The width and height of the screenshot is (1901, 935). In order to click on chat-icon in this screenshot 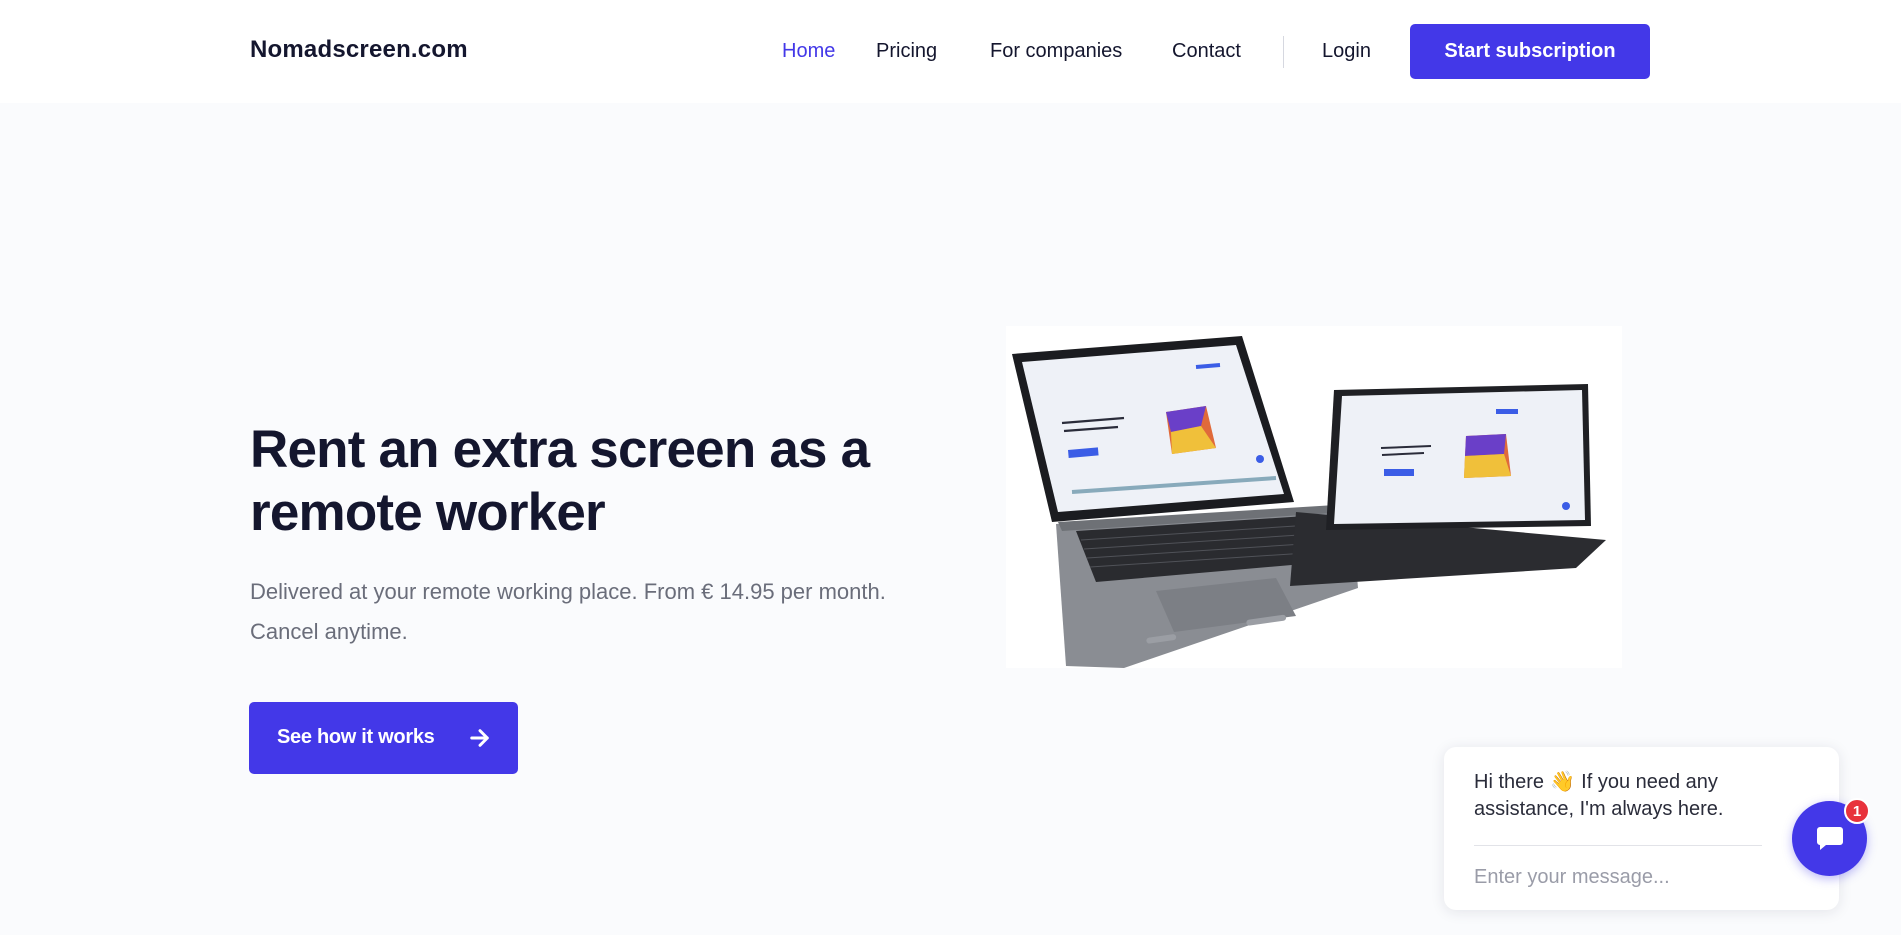, I will do `click(1830, 838)`.